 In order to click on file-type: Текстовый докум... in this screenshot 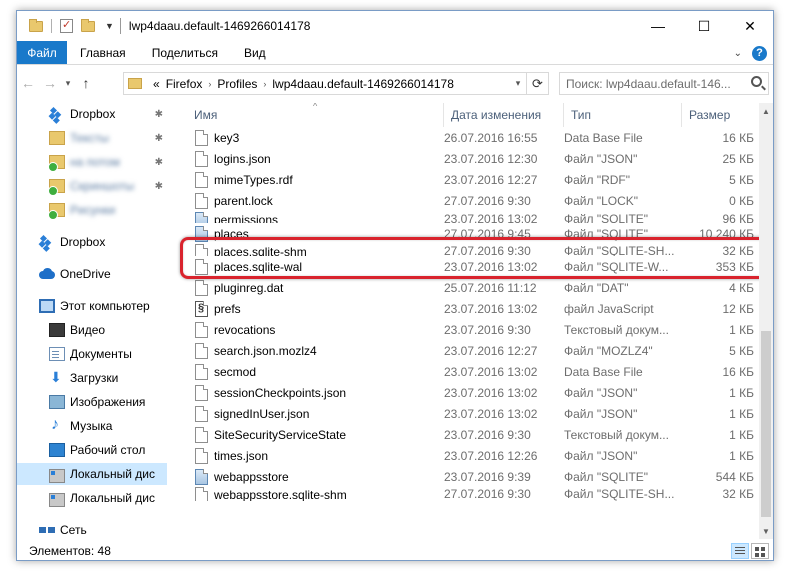, I will do `click(616, 329)`.